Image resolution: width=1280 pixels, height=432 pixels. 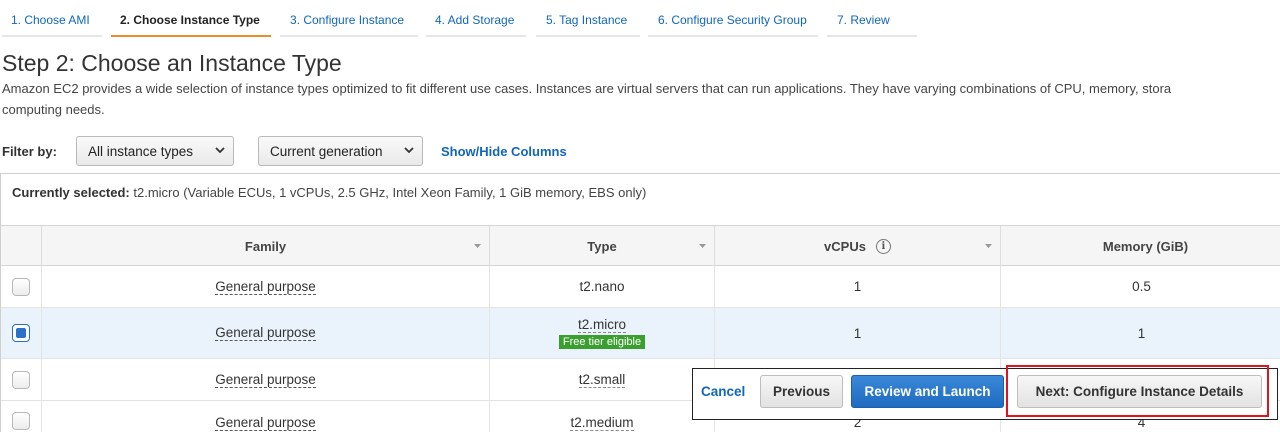 What do you see at coordinates (602, 342) in the screenshot?
I see `free-tier-badge: Free tier eligible` at bounding box center [602, 342].